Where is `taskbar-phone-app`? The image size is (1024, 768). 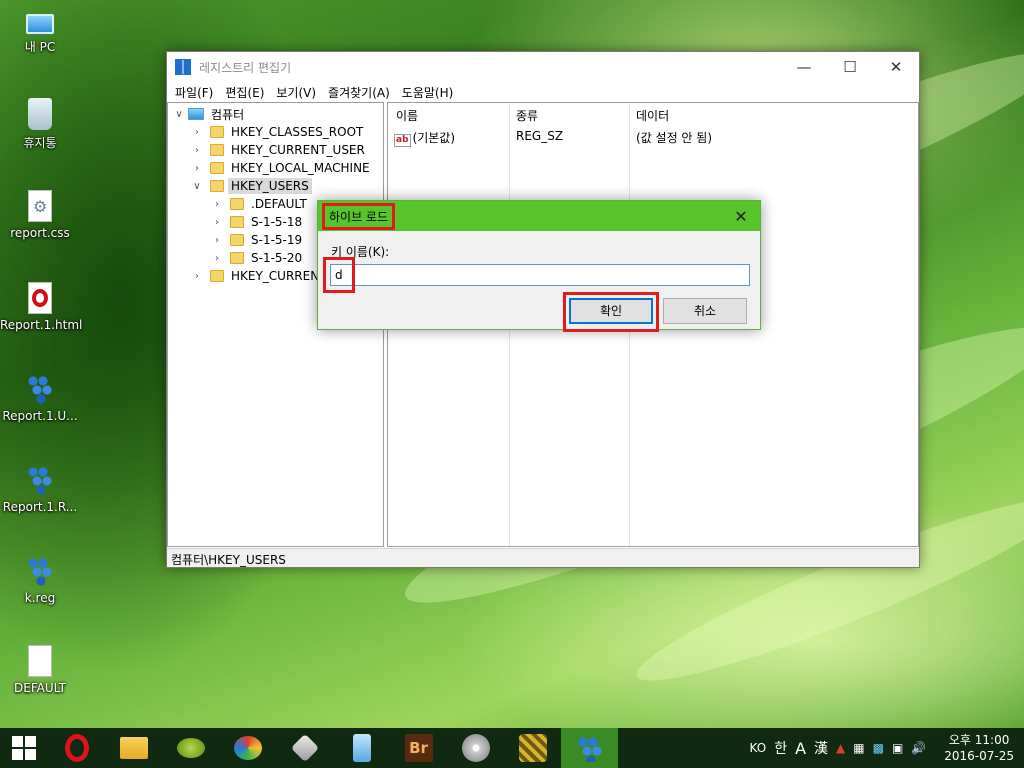 taskbar-phone-app is located at coordinates (361, 748).